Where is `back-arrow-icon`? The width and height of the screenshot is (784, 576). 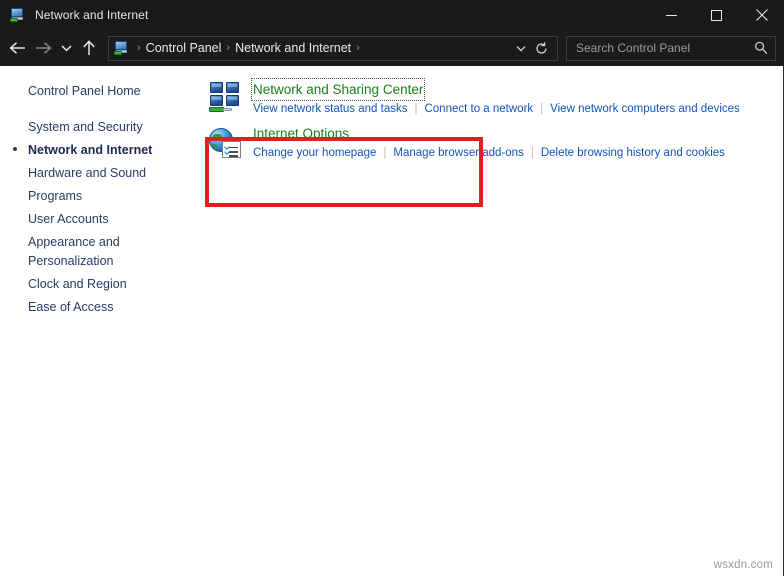 back-arrow-icon is located at coordinates (17, 48).